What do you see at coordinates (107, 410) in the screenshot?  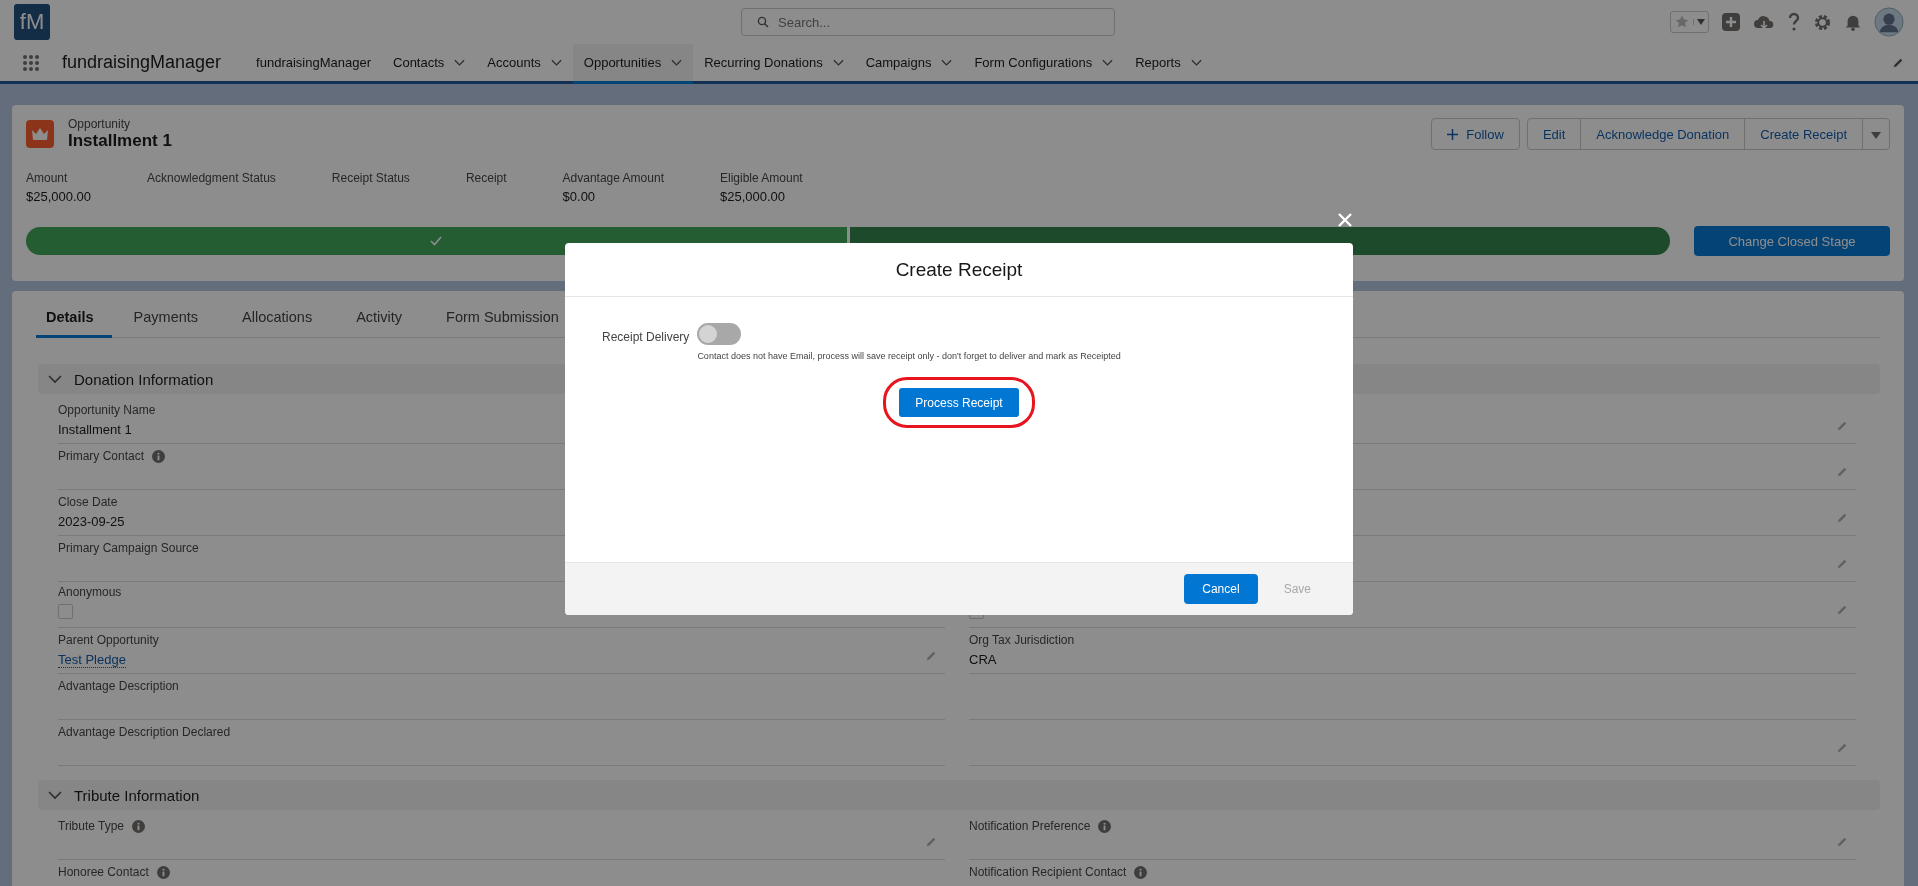 I see `field-label: Opportunity Name` at bounding box center [107, 410].